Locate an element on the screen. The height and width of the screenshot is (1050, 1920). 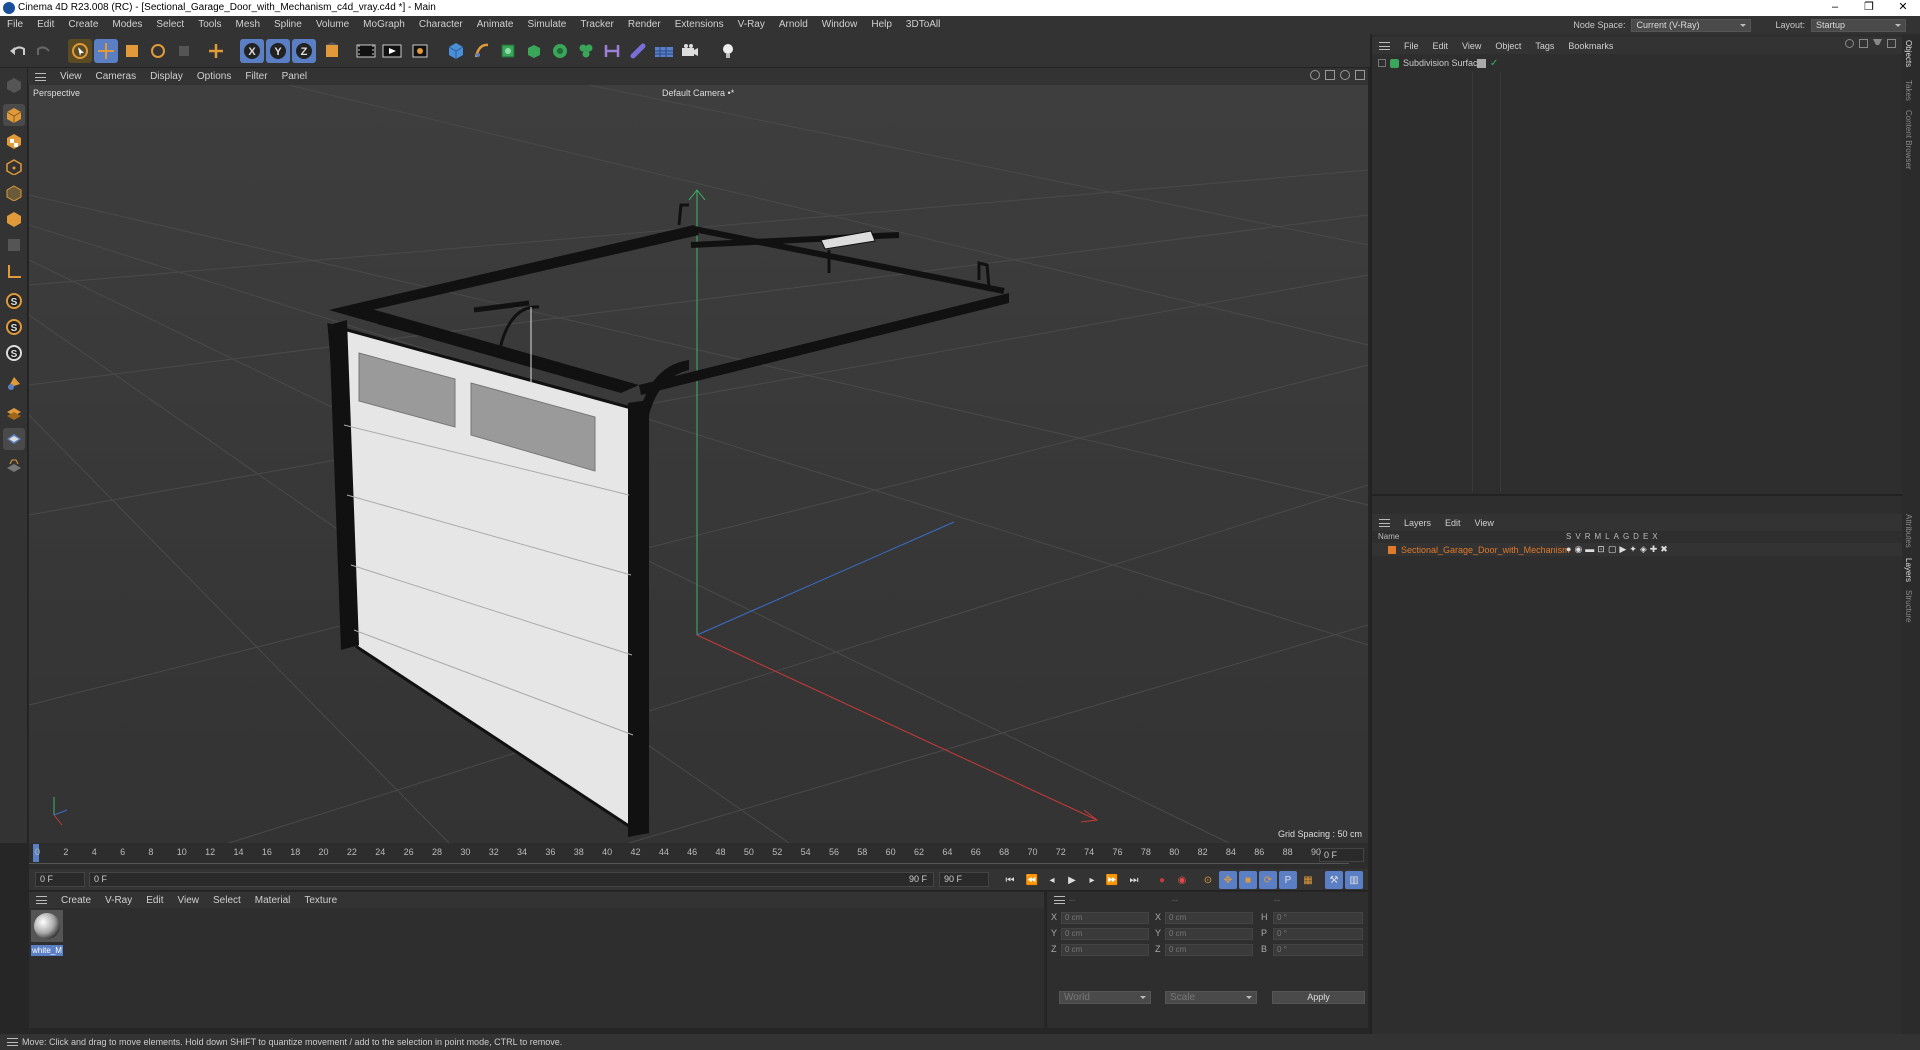
tab-takes: Takes is located at coordinates (1908, 90).